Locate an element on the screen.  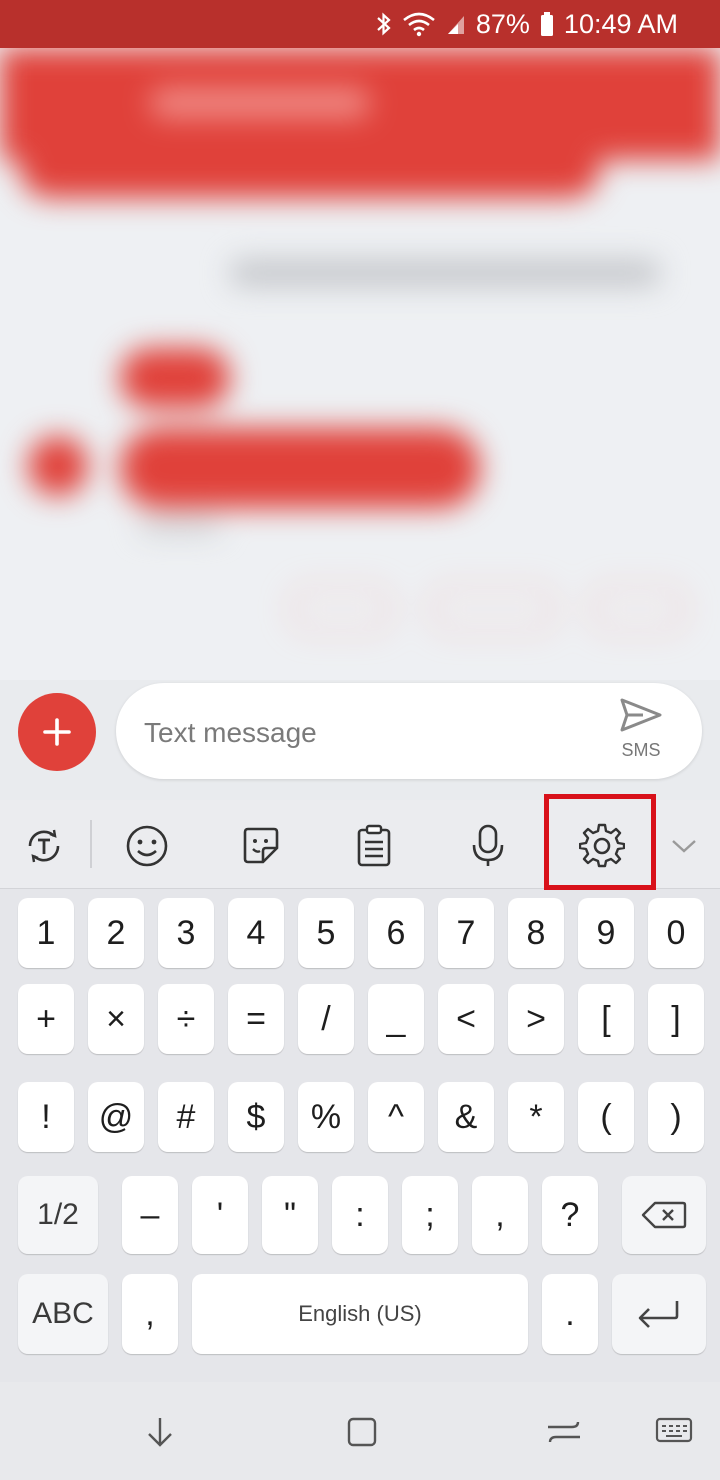
key-slash: / is located at coordinates (326, 1019).